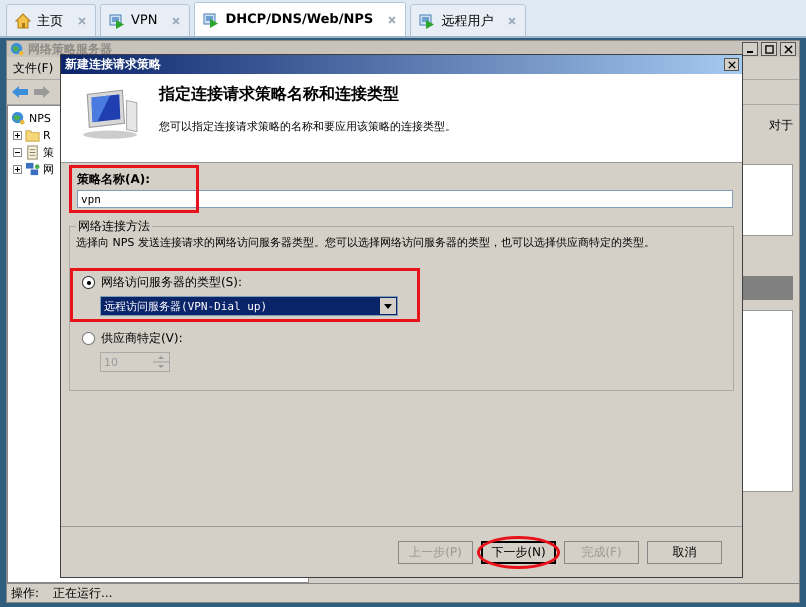 Image resolution: width=806 pixels, height=607 pixels. I want to click on dialog-title: 新建连接请求策略, so click(113, 64).